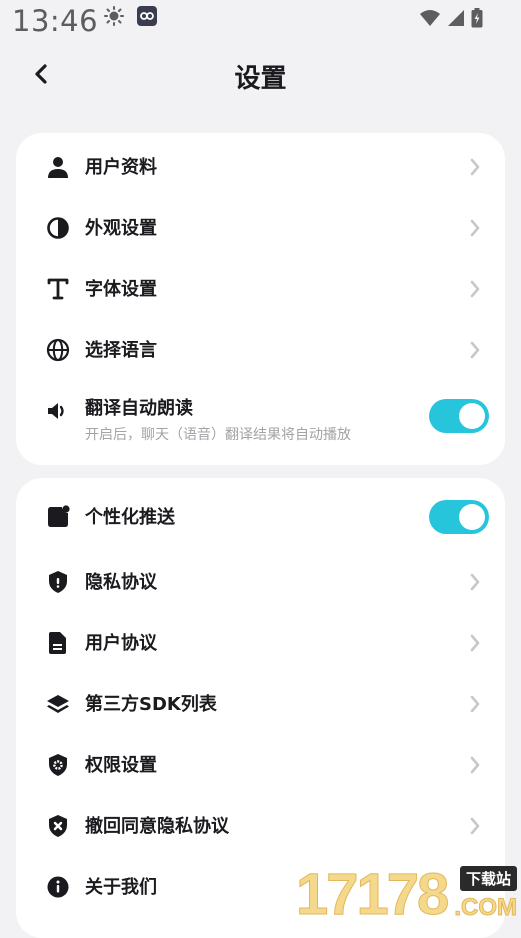 The width and height of the screenshot is (521, 938). I want to click on info-icon, so click(58, 887).